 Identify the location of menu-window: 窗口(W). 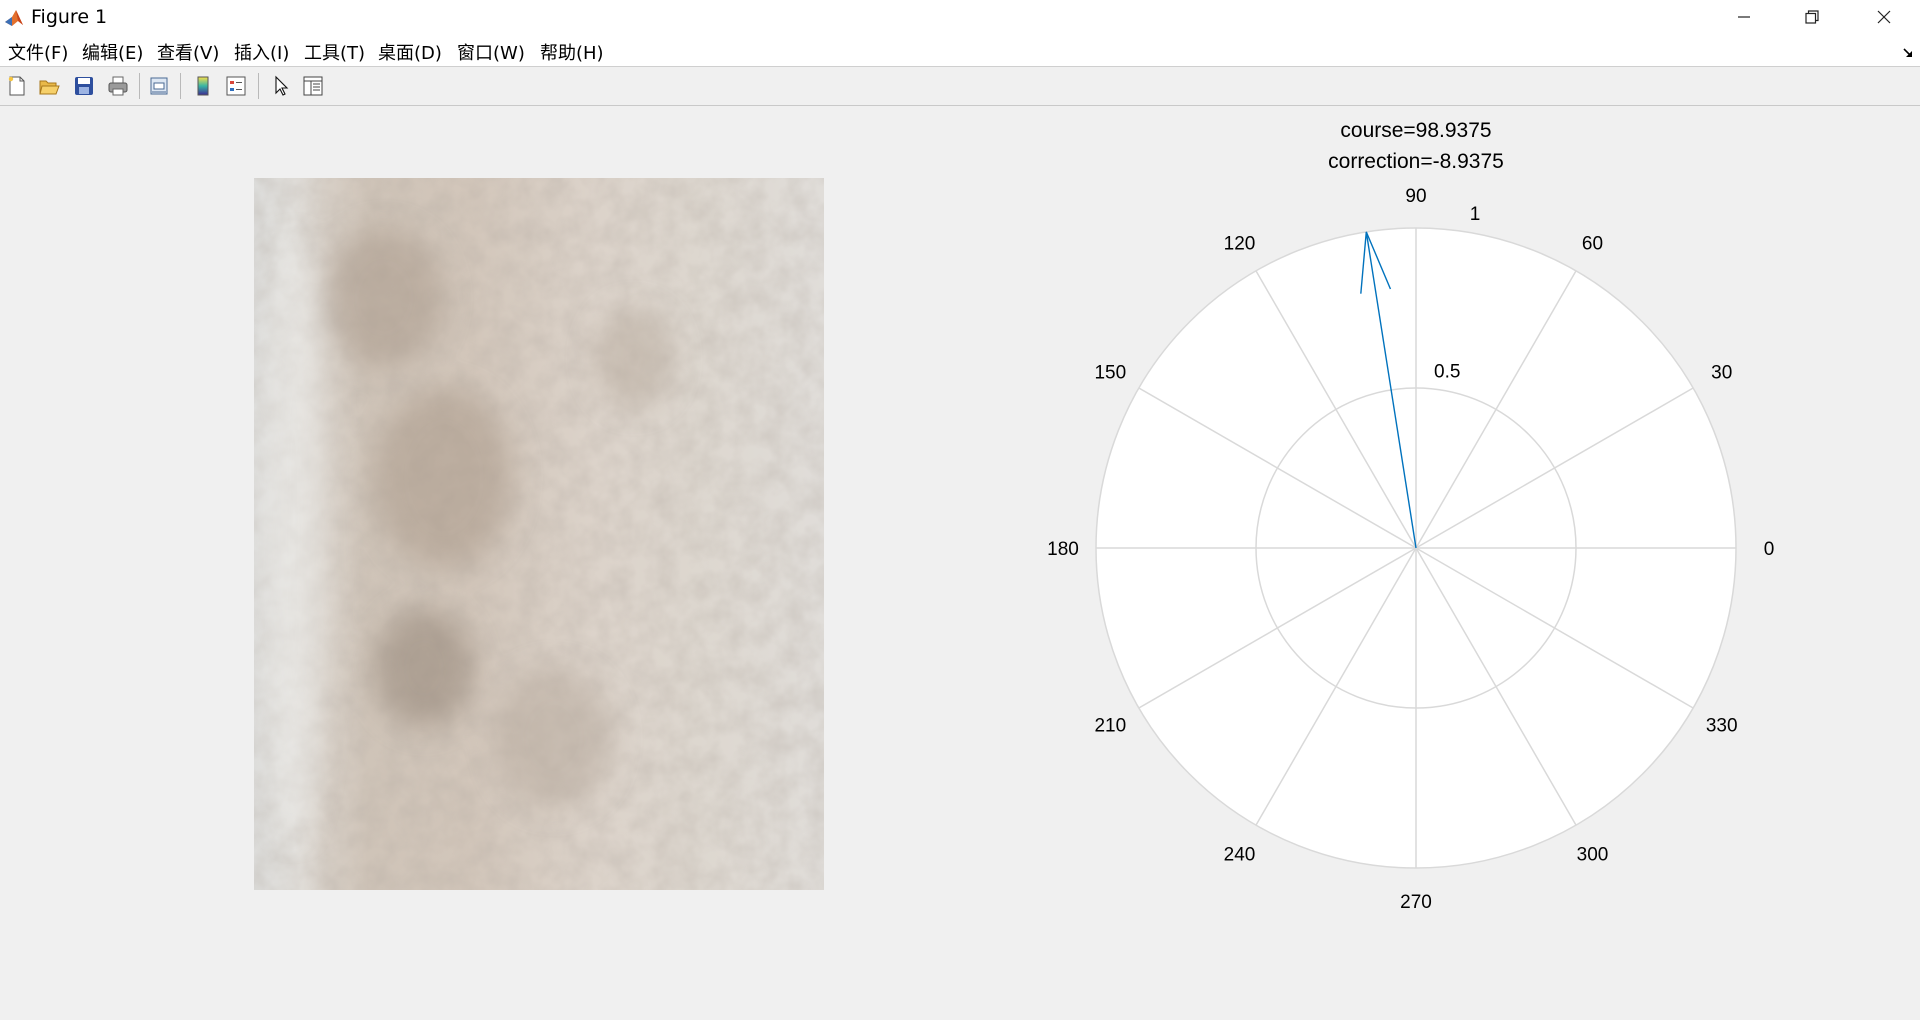
(491, 52).